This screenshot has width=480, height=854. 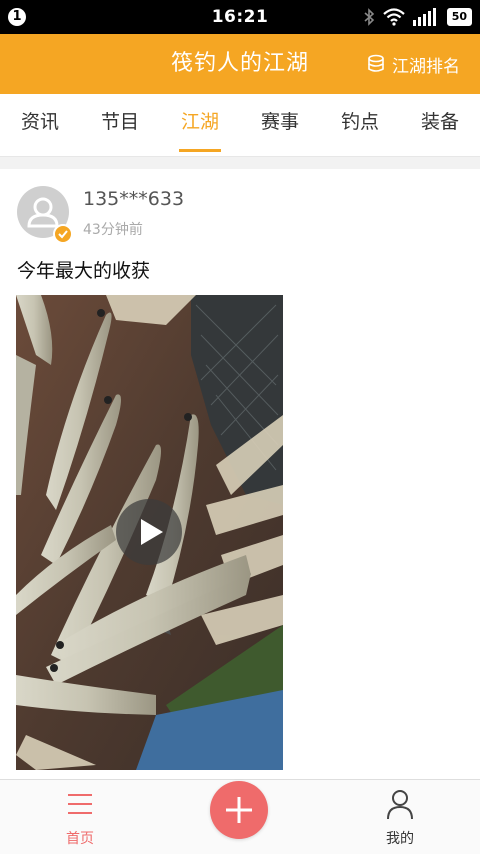 What do you see at coordinates (240, 125) in the screenshot?
I see `tab-bar: 资讯 节目 江湖 赛事 钓点 装备` at bounding box center [240, 125].